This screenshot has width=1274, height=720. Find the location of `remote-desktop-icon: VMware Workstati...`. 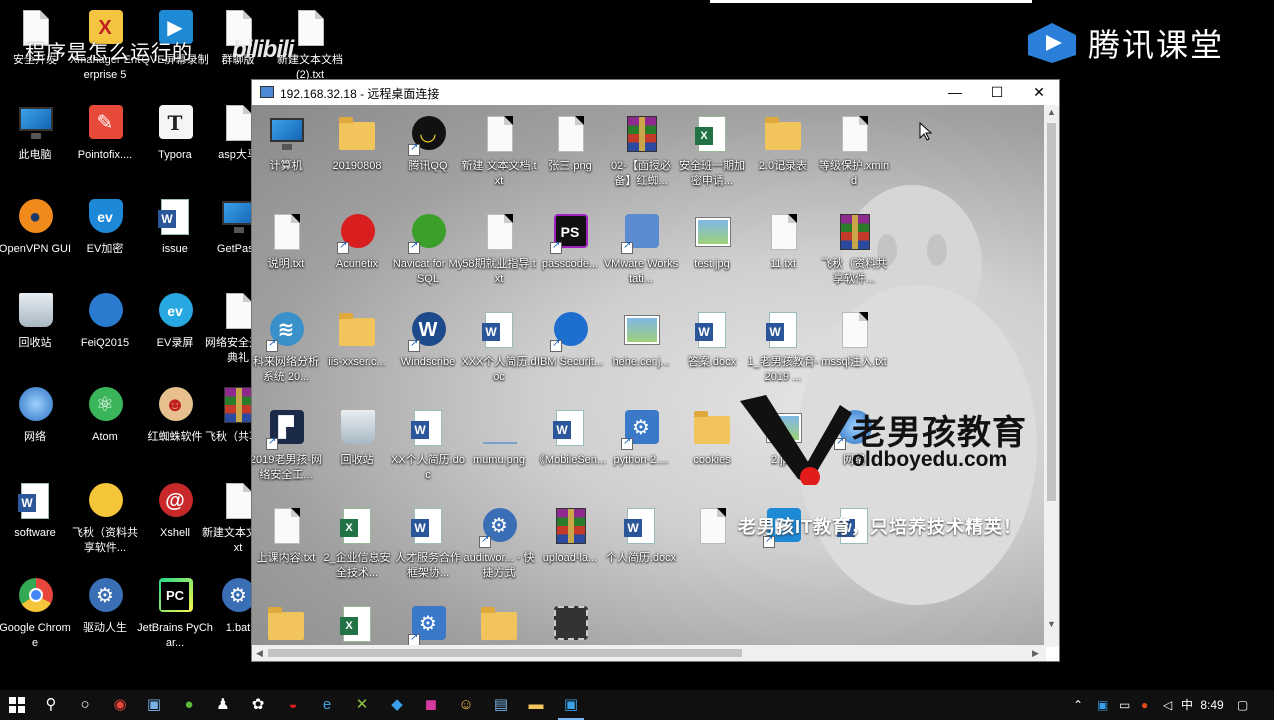

remote-desktop-icon: VMware Workstati... is located at coordinates (641, 249).